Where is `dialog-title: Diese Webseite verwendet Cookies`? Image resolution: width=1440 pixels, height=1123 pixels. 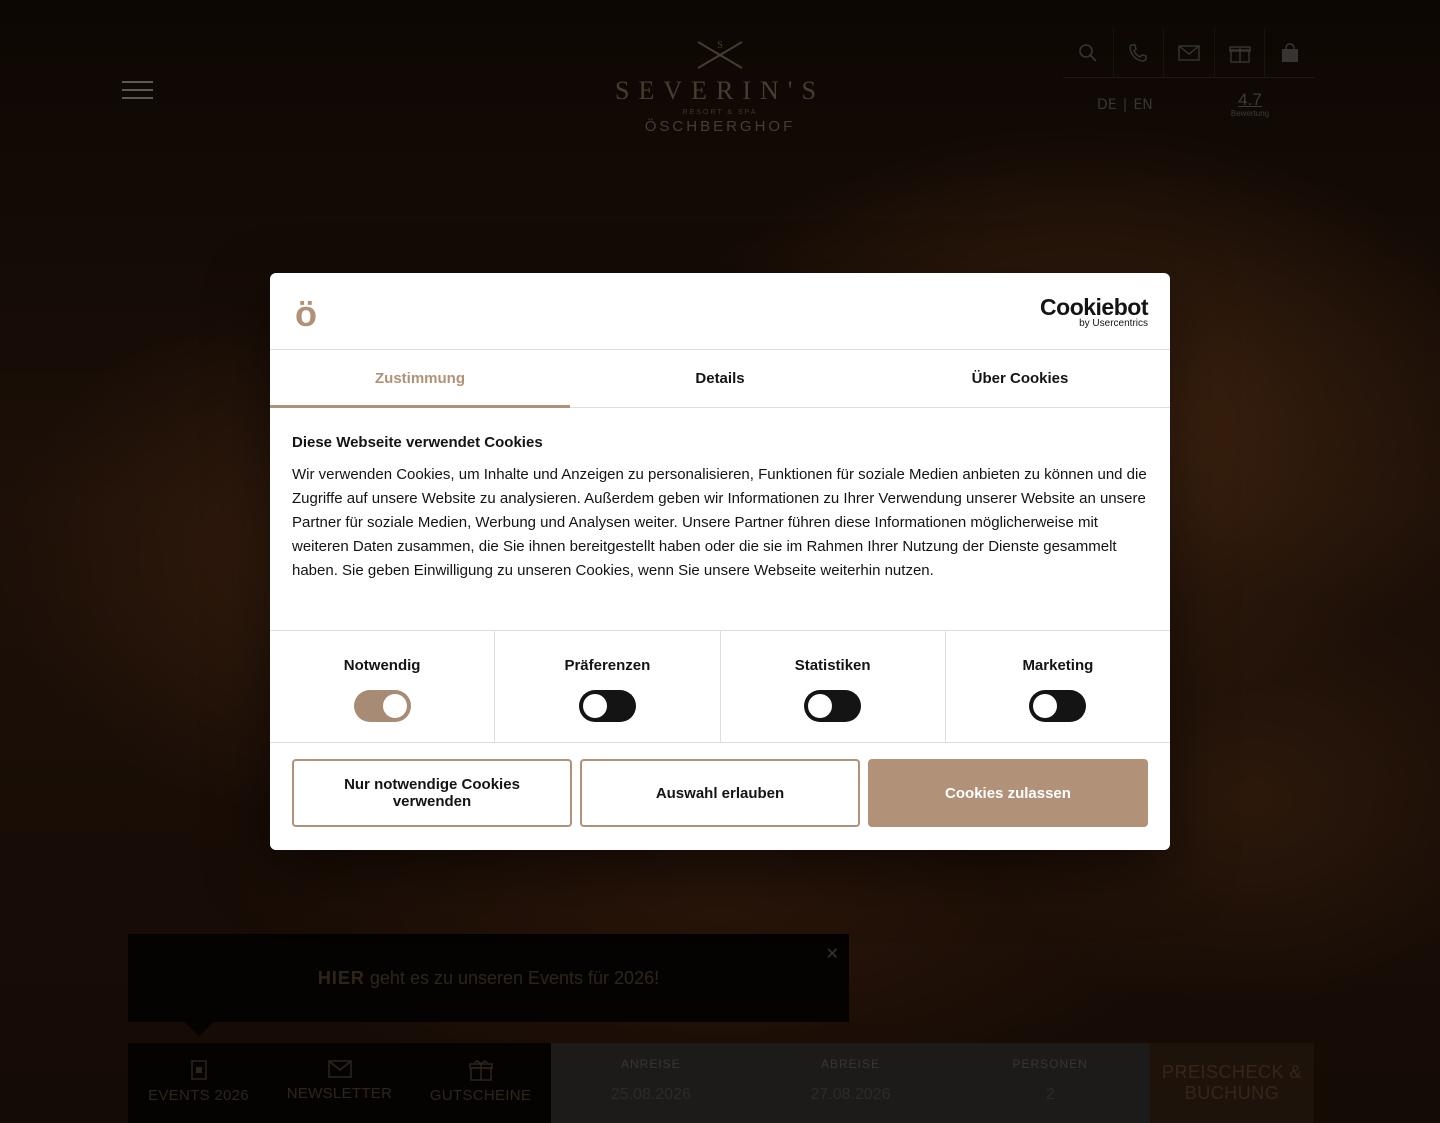 dialog-title: Diese Webseite verwendet Cookies is located at coordinates (417, 442).